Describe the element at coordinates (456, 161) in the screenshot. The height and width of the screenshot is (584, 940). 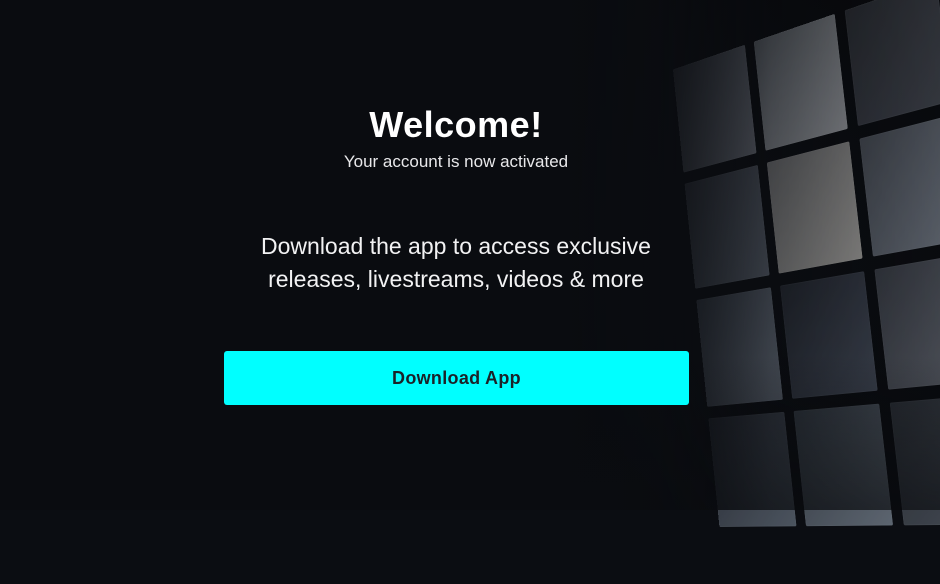
I see `activation-message: Your account is now activated` at that location.